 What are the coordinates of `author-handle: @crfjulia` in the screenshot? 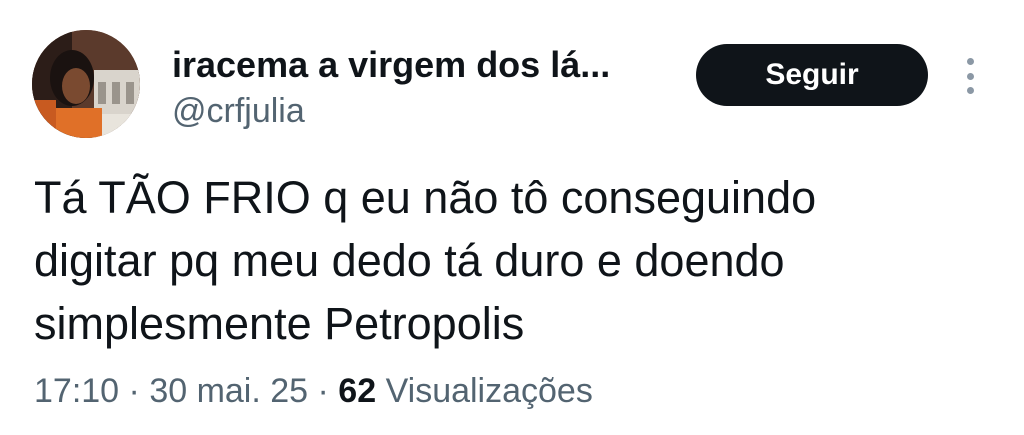 It's located at (238, 111).